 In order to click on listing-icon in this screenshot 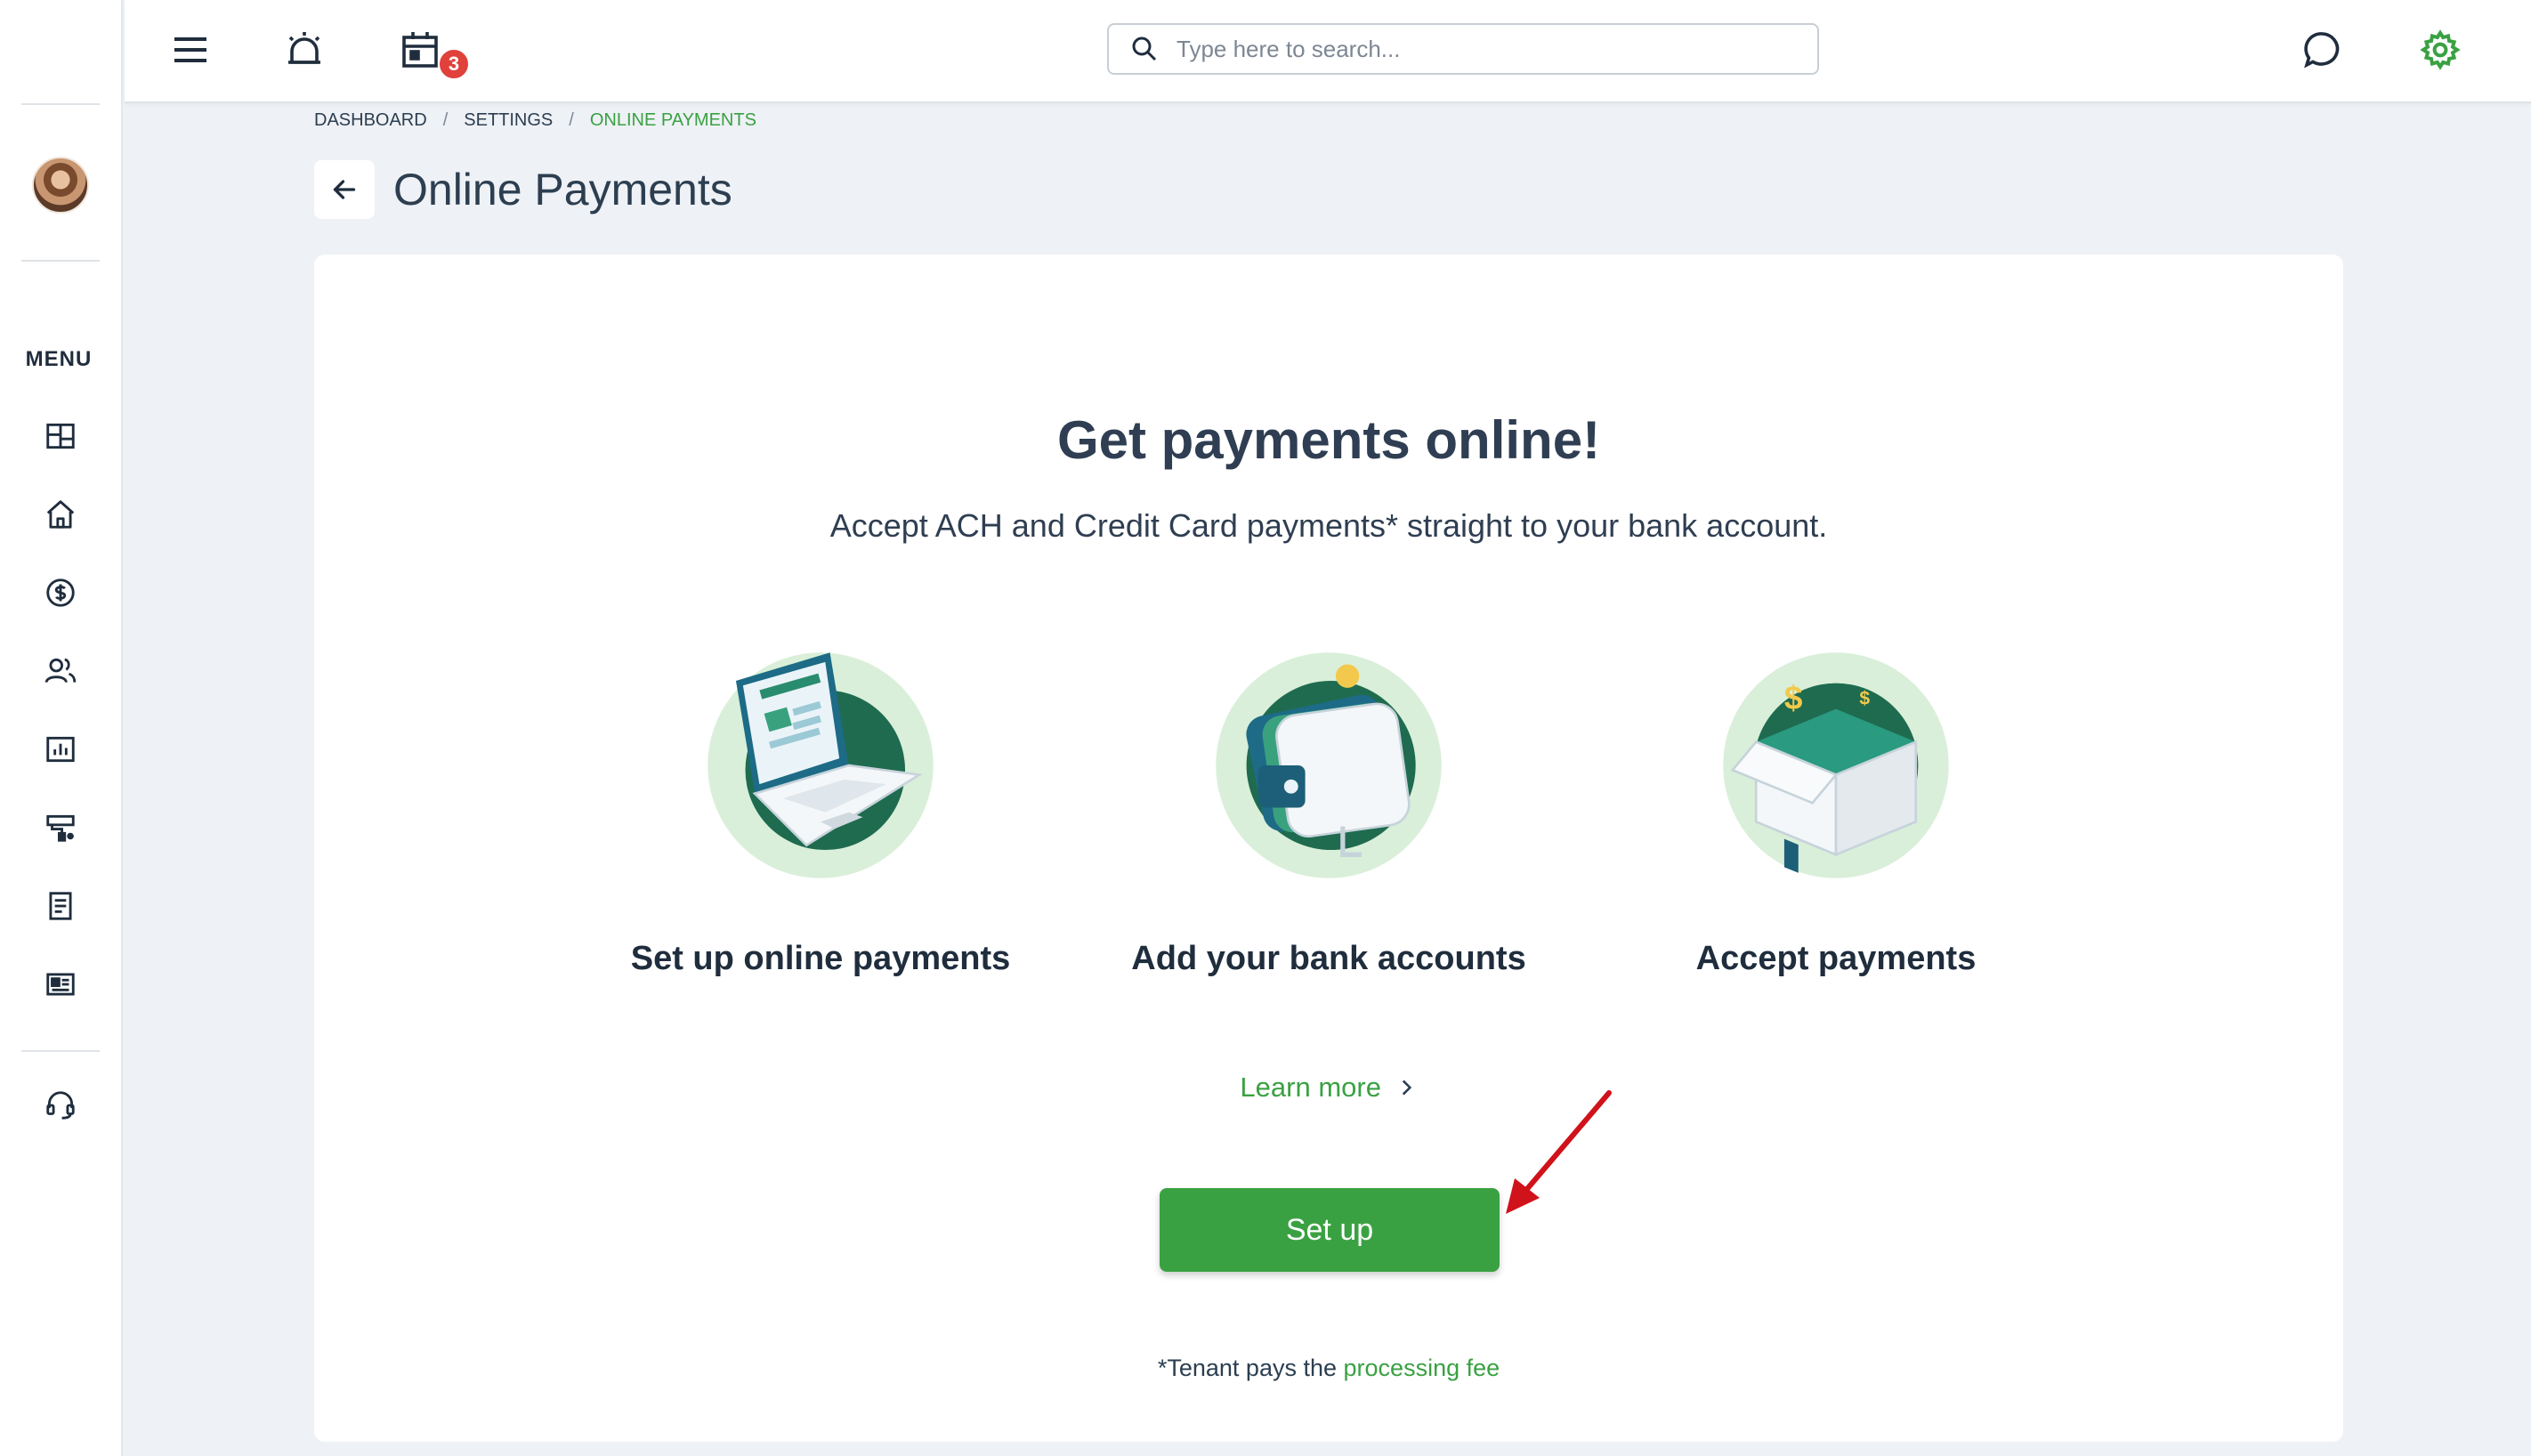, I will do `click(60, 984)`.